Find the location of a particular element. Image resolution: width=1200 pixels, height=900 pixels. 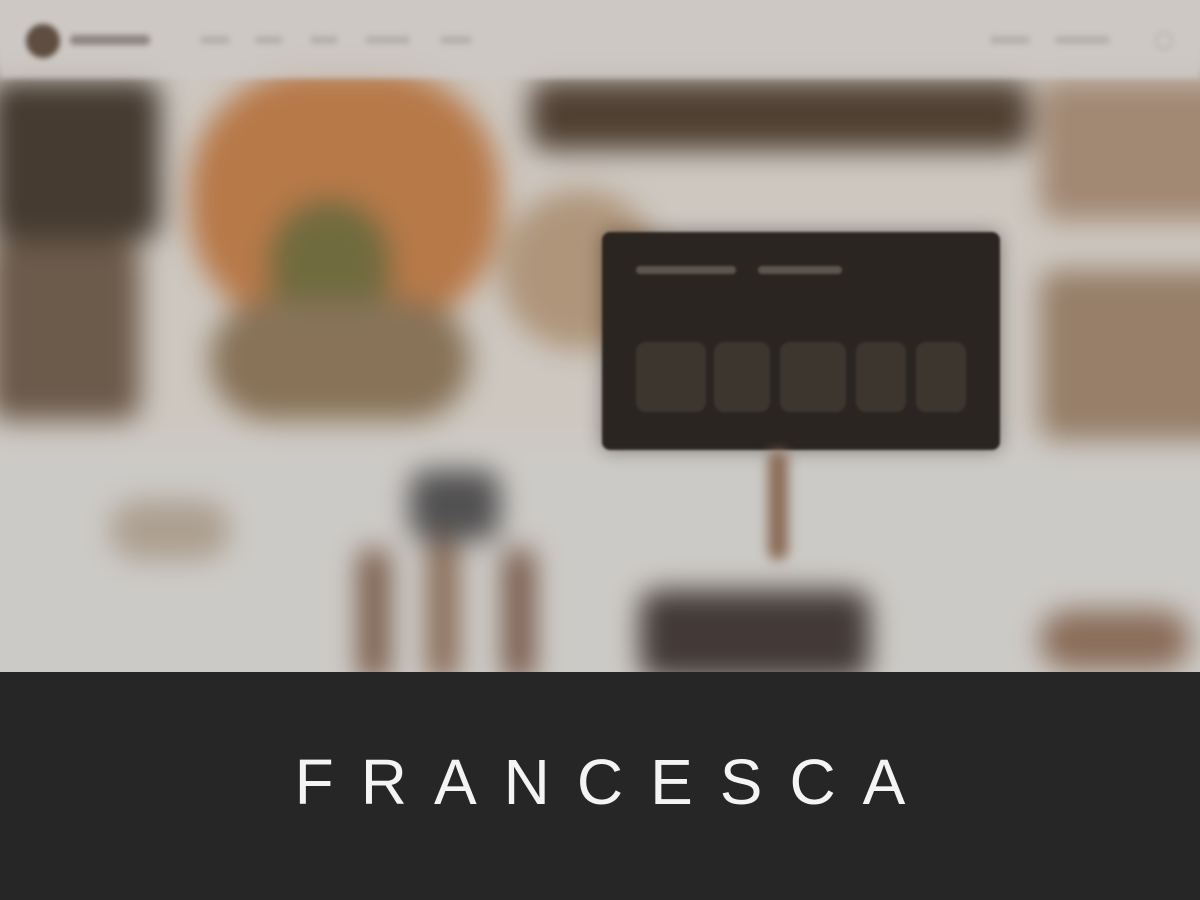

card-stand is located at coordinates (778, 505).